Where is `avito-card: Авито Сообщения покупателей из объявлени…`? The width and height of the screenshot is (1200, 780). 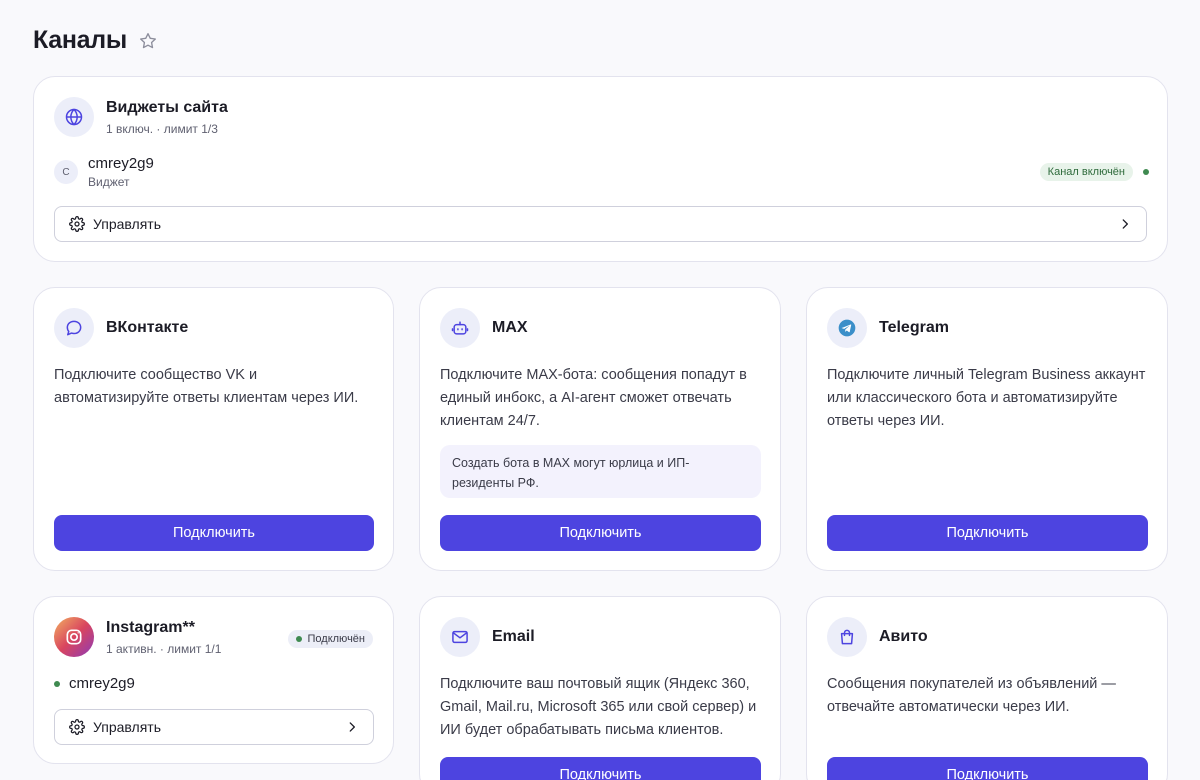 avito-card: Авито Сообщения покупателей из объявлени… is located at coordinates (987, 688).